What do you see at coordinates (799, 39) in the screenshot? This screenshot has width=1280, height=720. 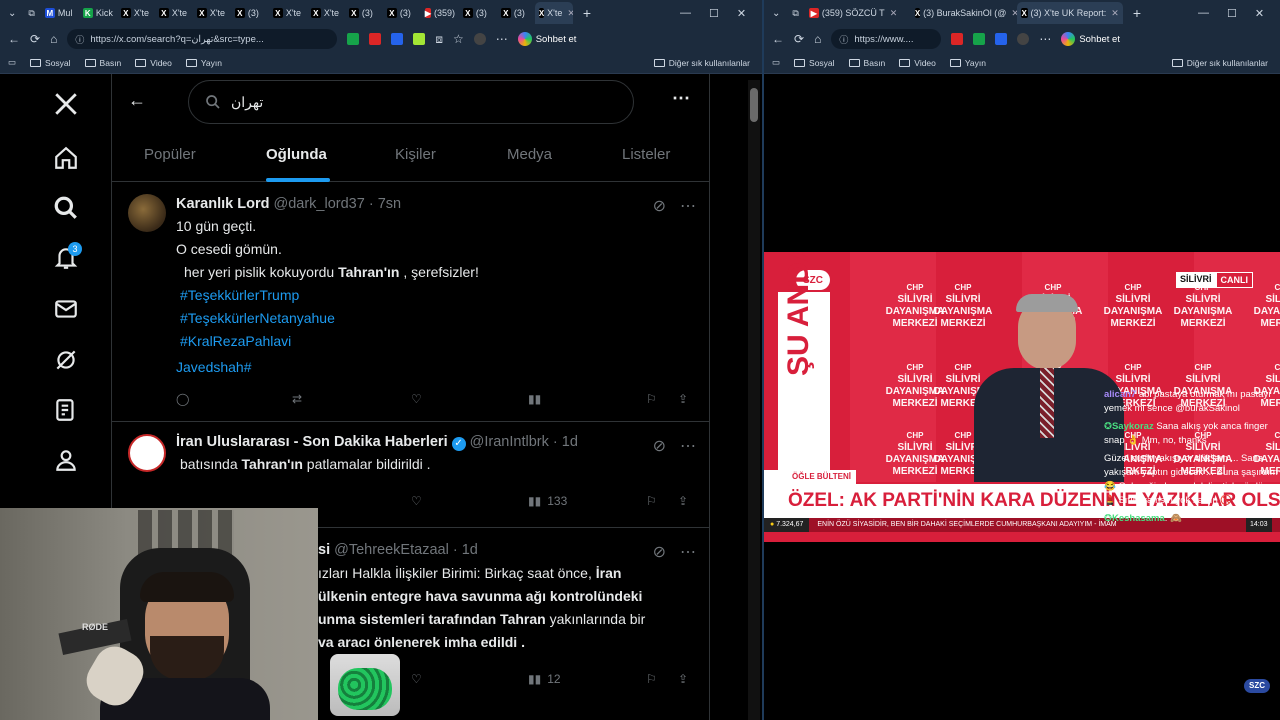 I see `refresh-icon: ⟳` at bounding box center [799, 39].